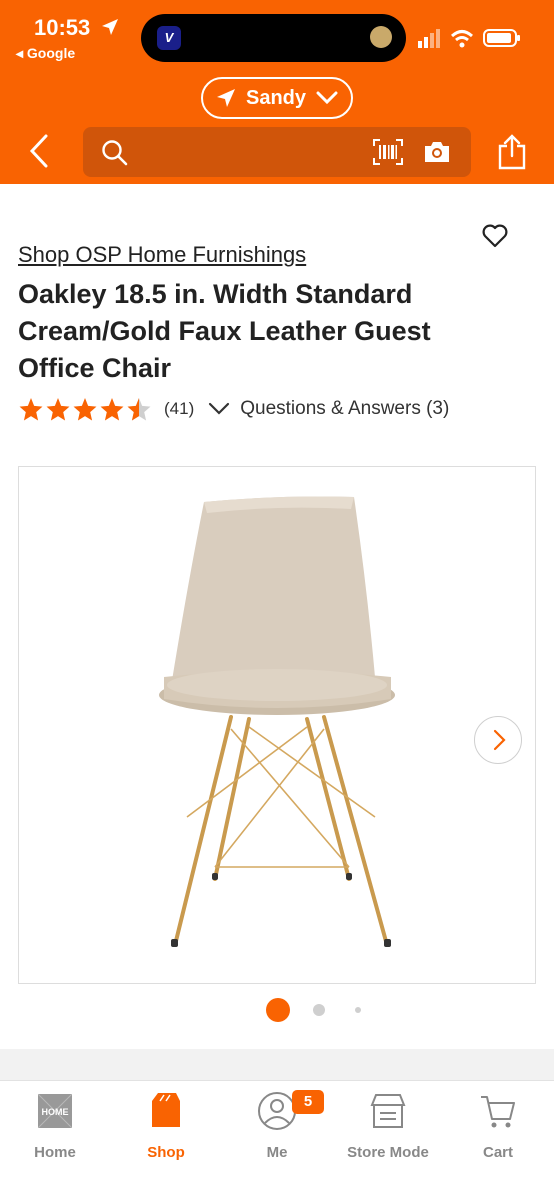 The image size is (554, 1200). What do you see at coordinates (277, 1140) in the screenshot?
I see `bottom-tab-bar: HOME Home Shop Me Store Mode Cart` at bounding box center [277, 1140].